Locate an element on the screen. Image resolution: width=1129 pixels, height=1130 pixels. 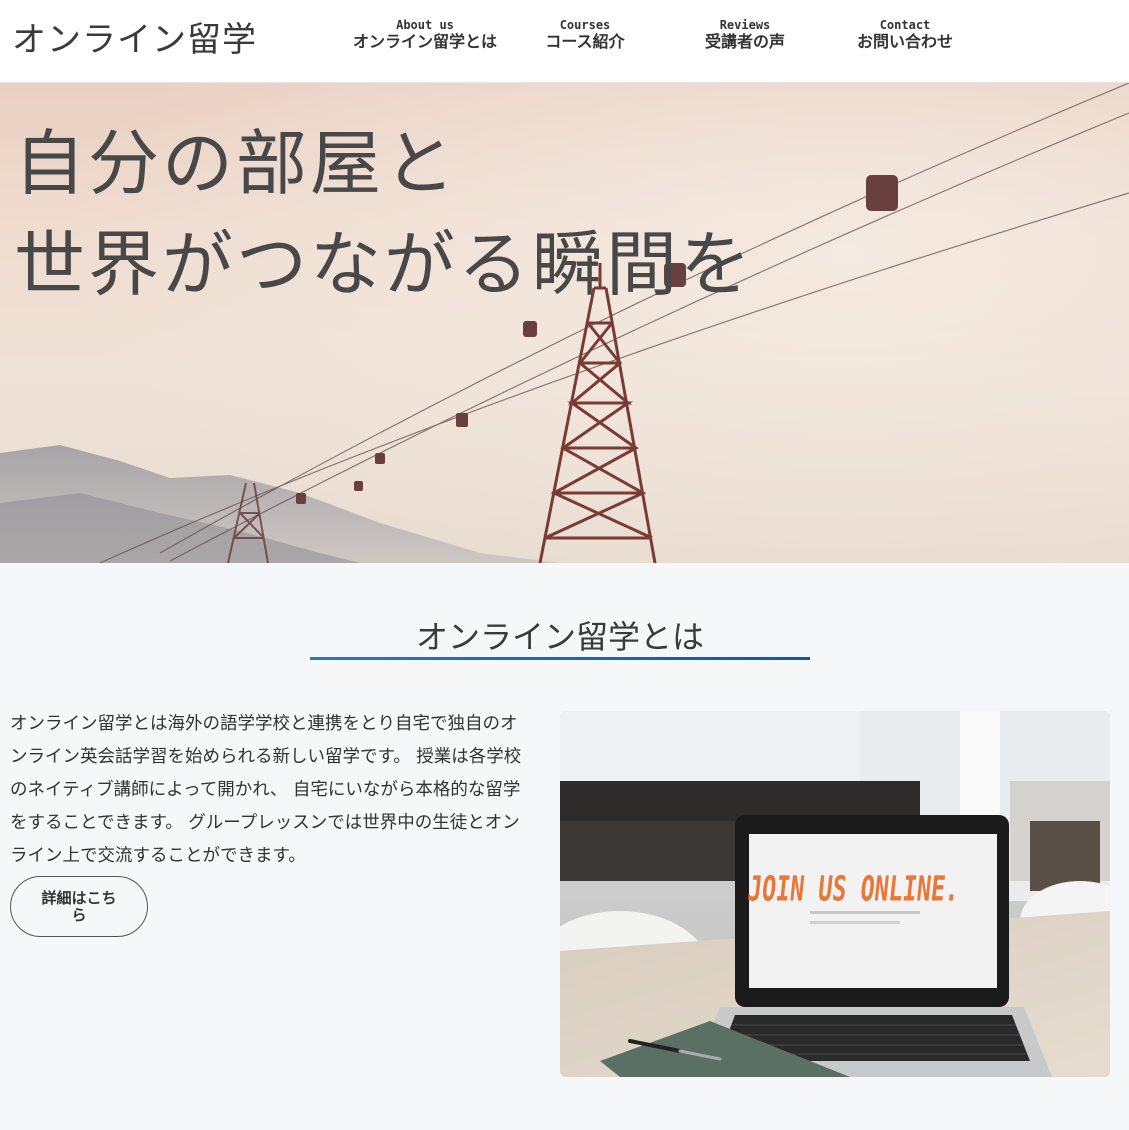
nav-item-ja-label: 受講者の声 is located at coordinates (744, 41).